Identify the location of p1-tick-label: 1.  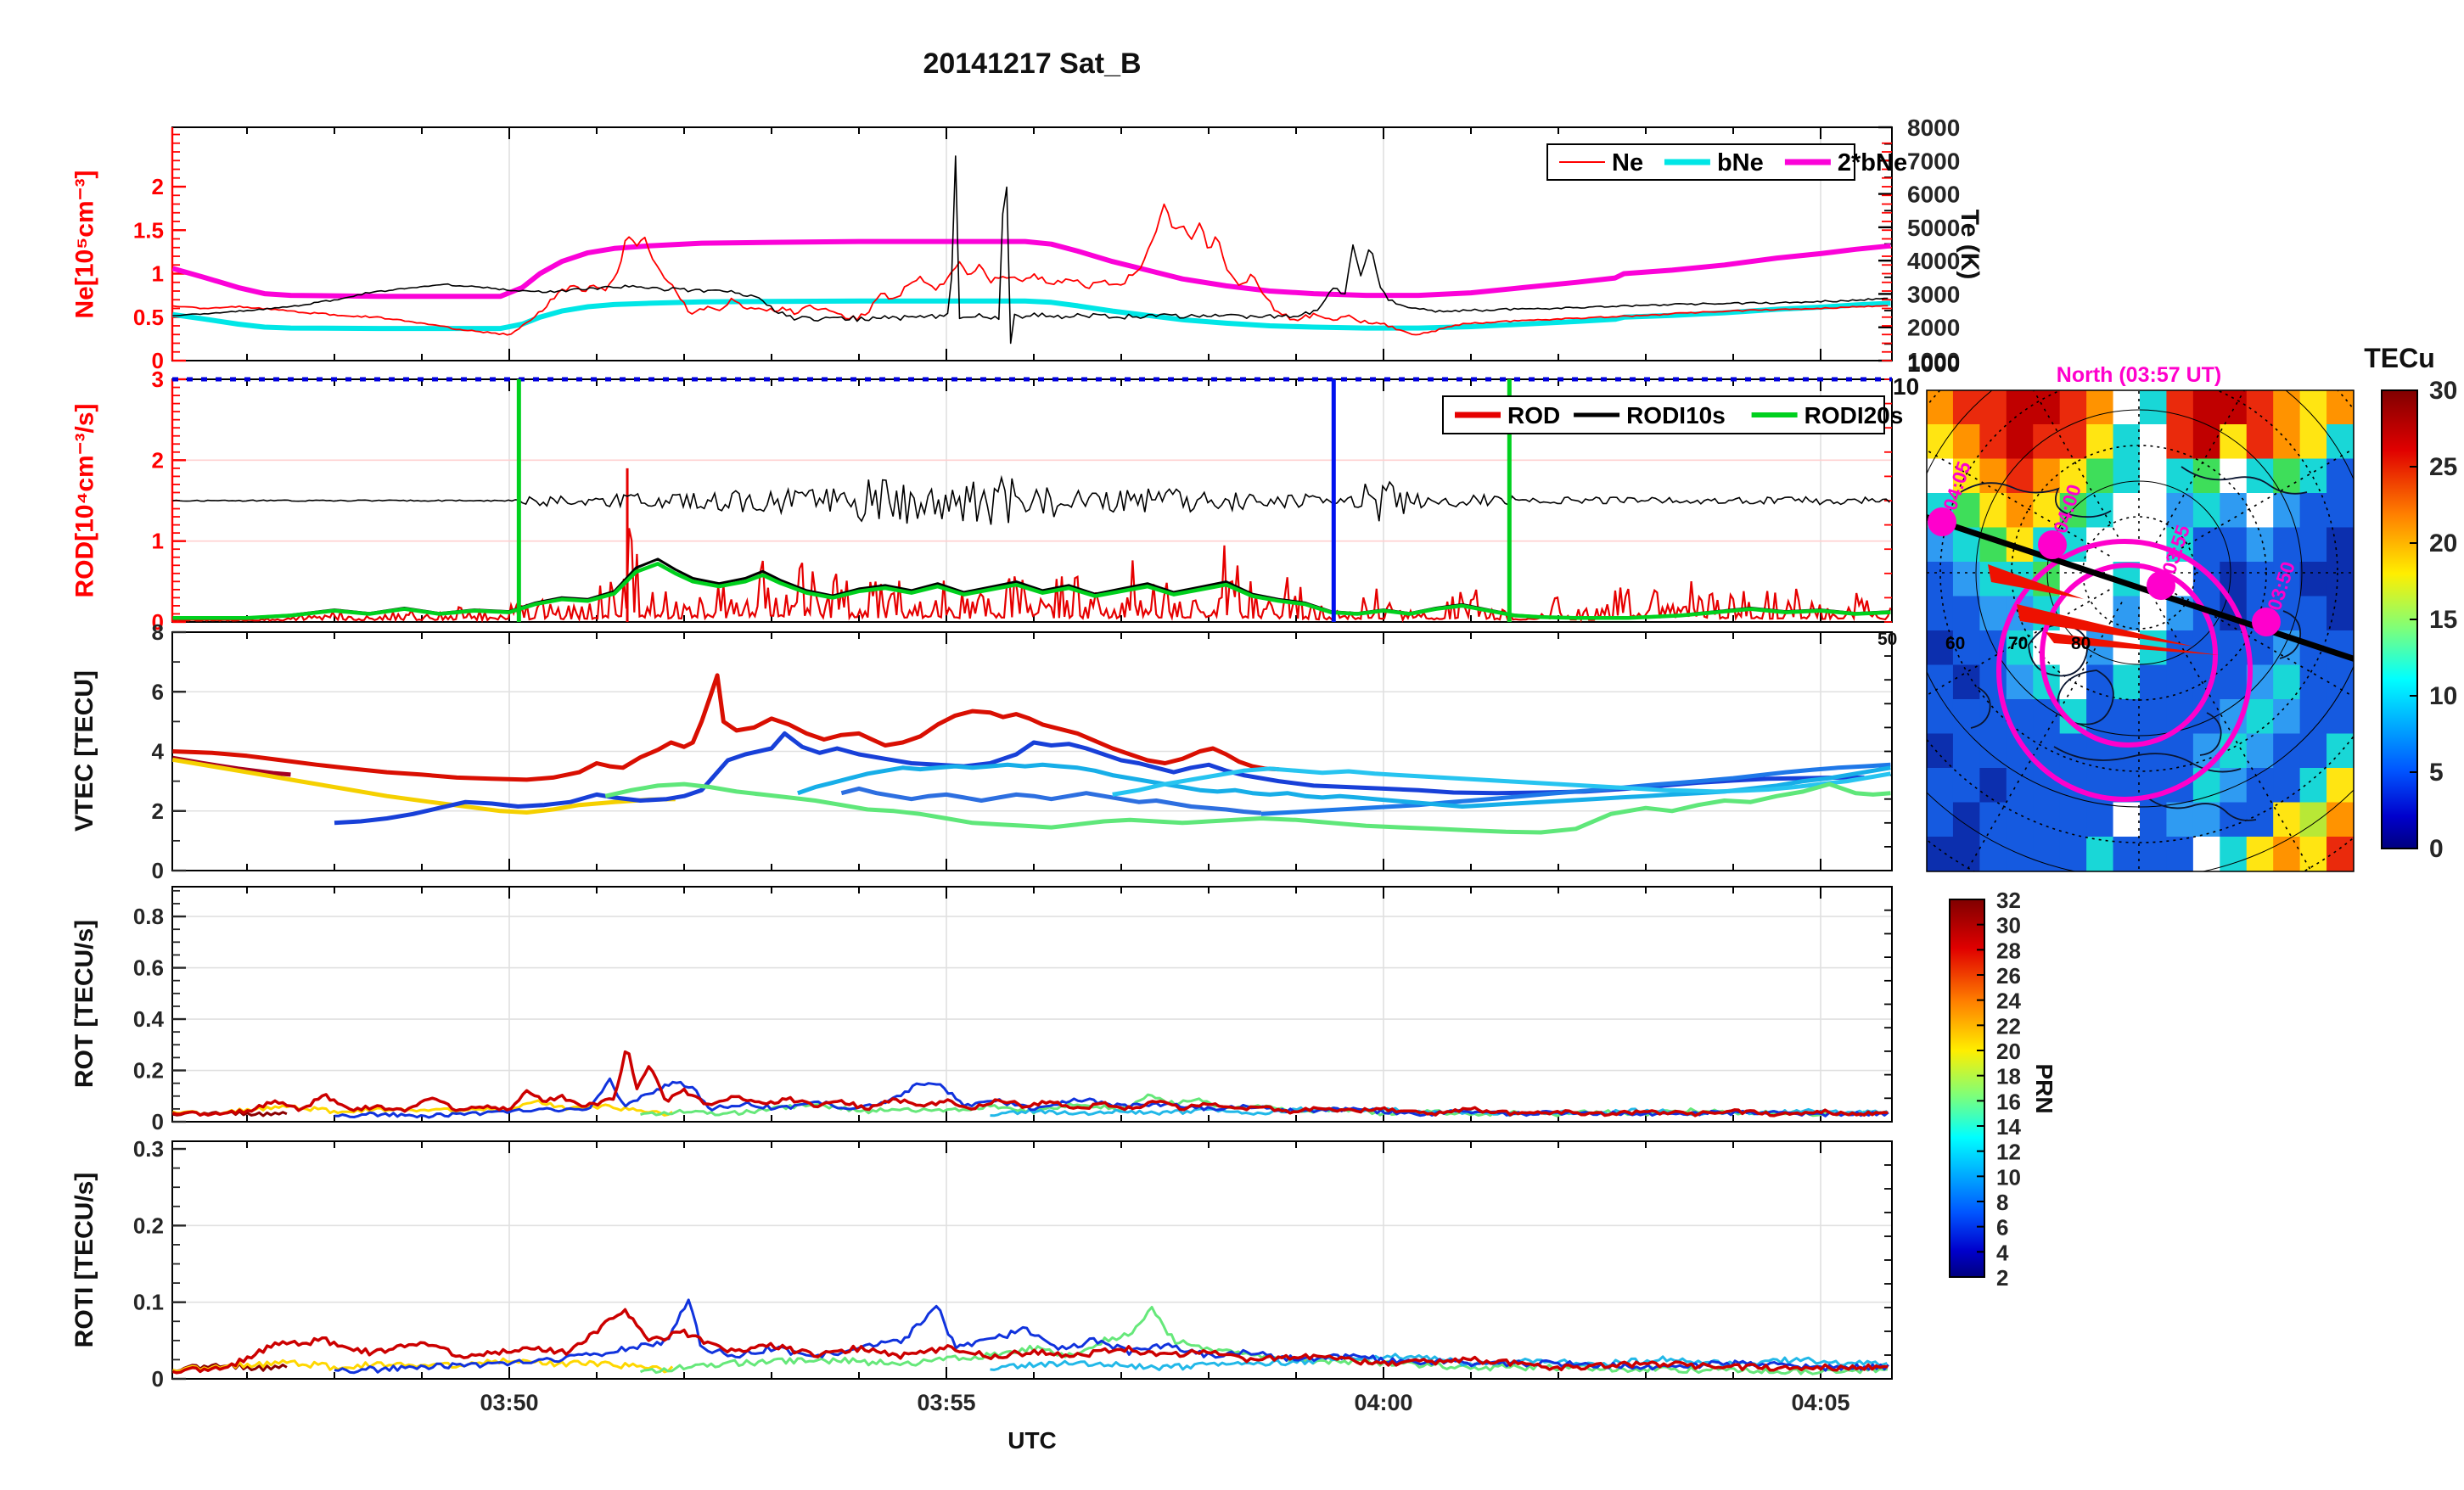
(158, 274).